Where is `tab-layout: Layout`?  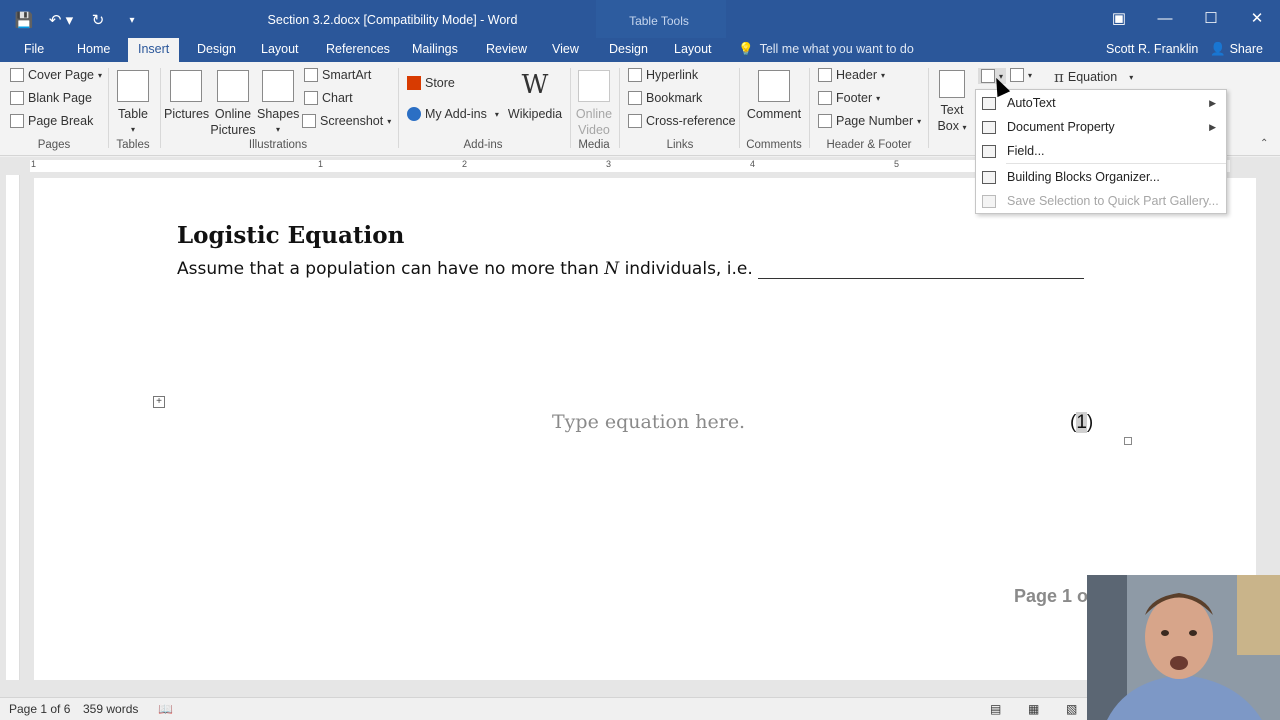 tab-layout: Layout is located at coordinates (280, 49).